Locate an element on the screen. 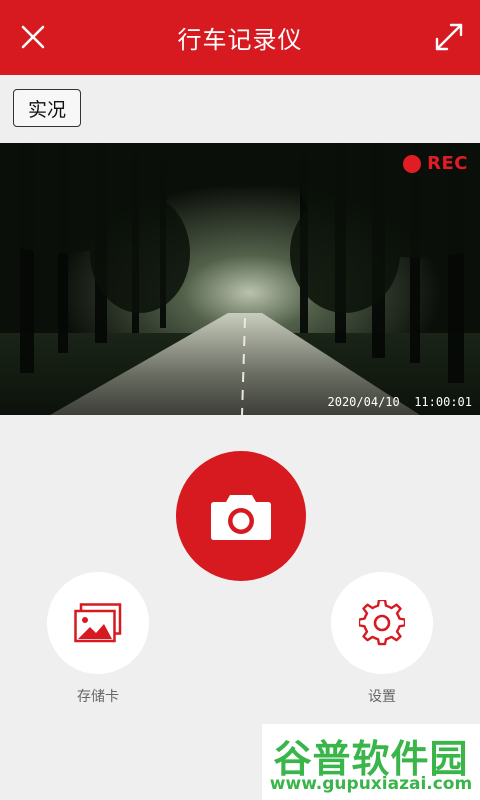 The width and height of the screenshot is (480, 800). site-watermark: 谷普软件园 www.gupuxiazai.com is located at coordinates (371, 762).